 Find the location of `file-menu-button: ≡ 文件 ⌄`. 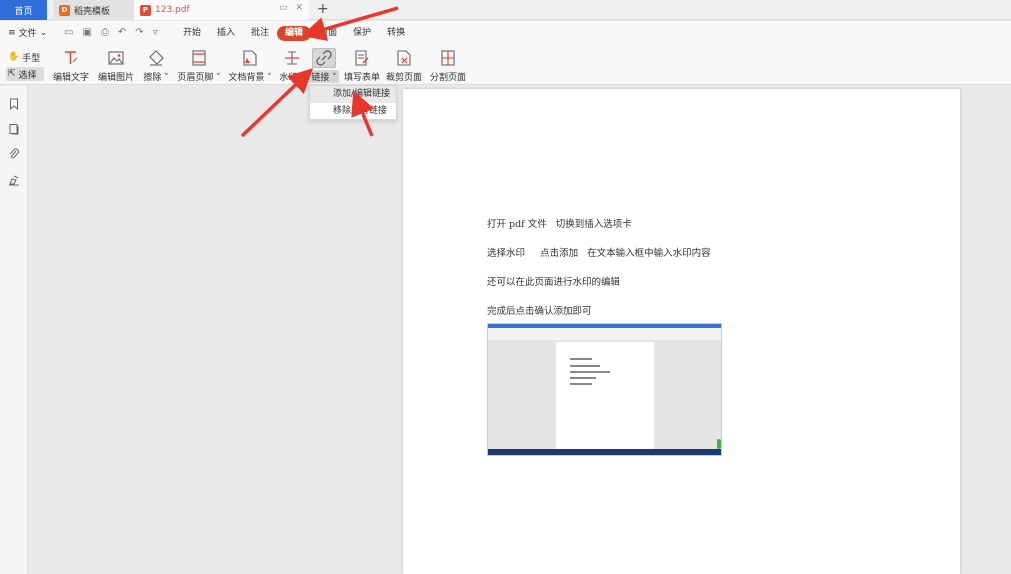

file-menu-button: ≡ 文件 ⌄ is located at coordinates (28, 33).